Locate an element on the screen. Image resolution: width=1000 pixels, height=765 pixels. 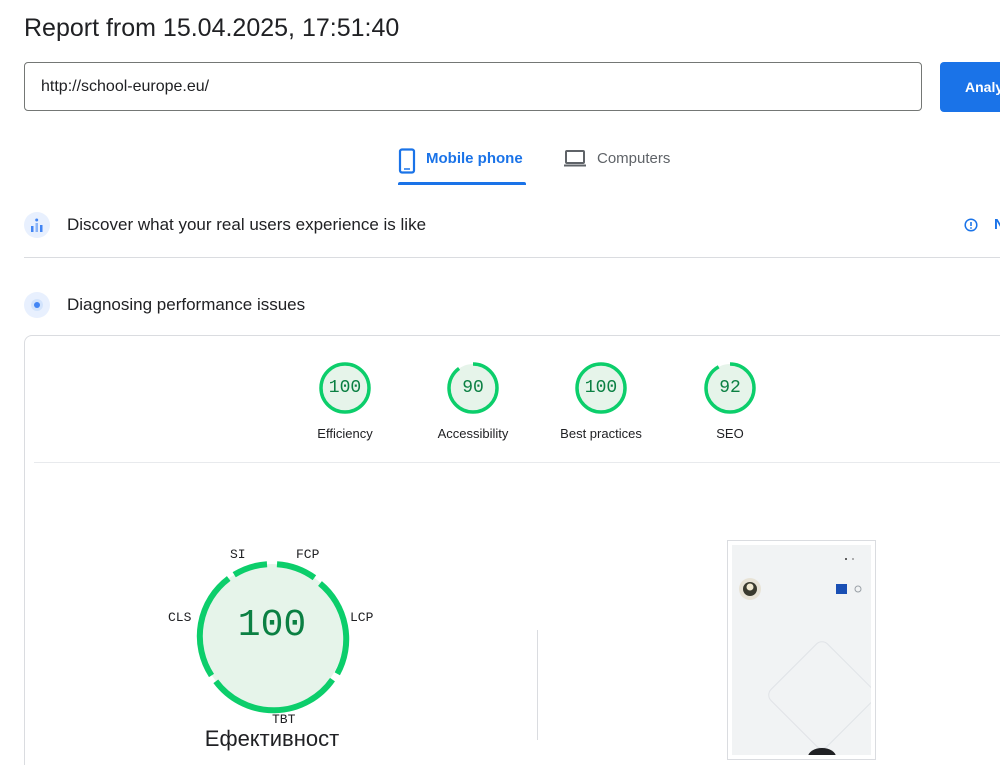
category-gauge-best-practices: 100 Best practices is located at coordinates (601, 400).